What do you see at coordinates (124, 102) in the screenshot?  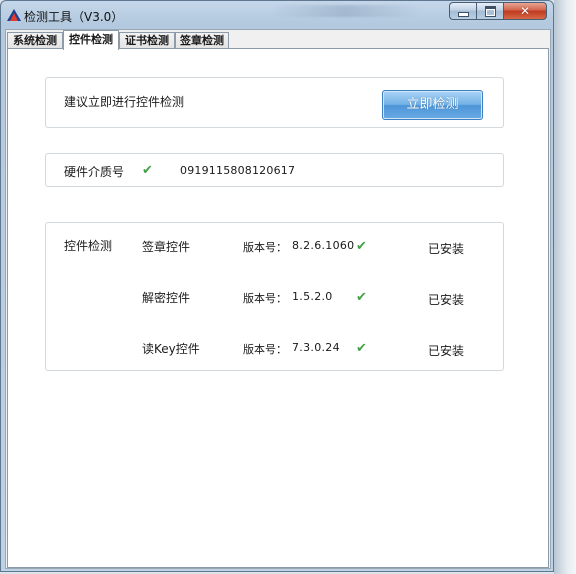 I see `suggestion-text: 建议立即进行控件检测` at bounding box center [124, 102].